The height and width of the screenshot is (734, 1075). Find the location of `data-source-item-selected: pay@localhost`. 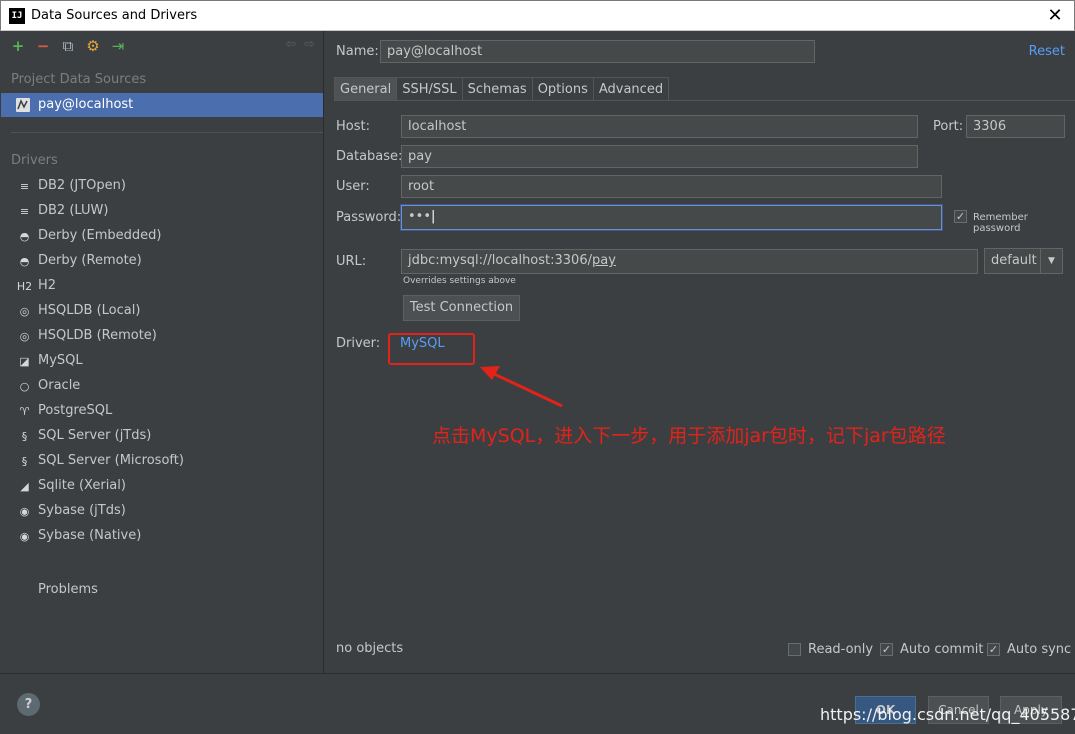

data-source-item-selected: pay@localhost is located at coordinates (162, 105).